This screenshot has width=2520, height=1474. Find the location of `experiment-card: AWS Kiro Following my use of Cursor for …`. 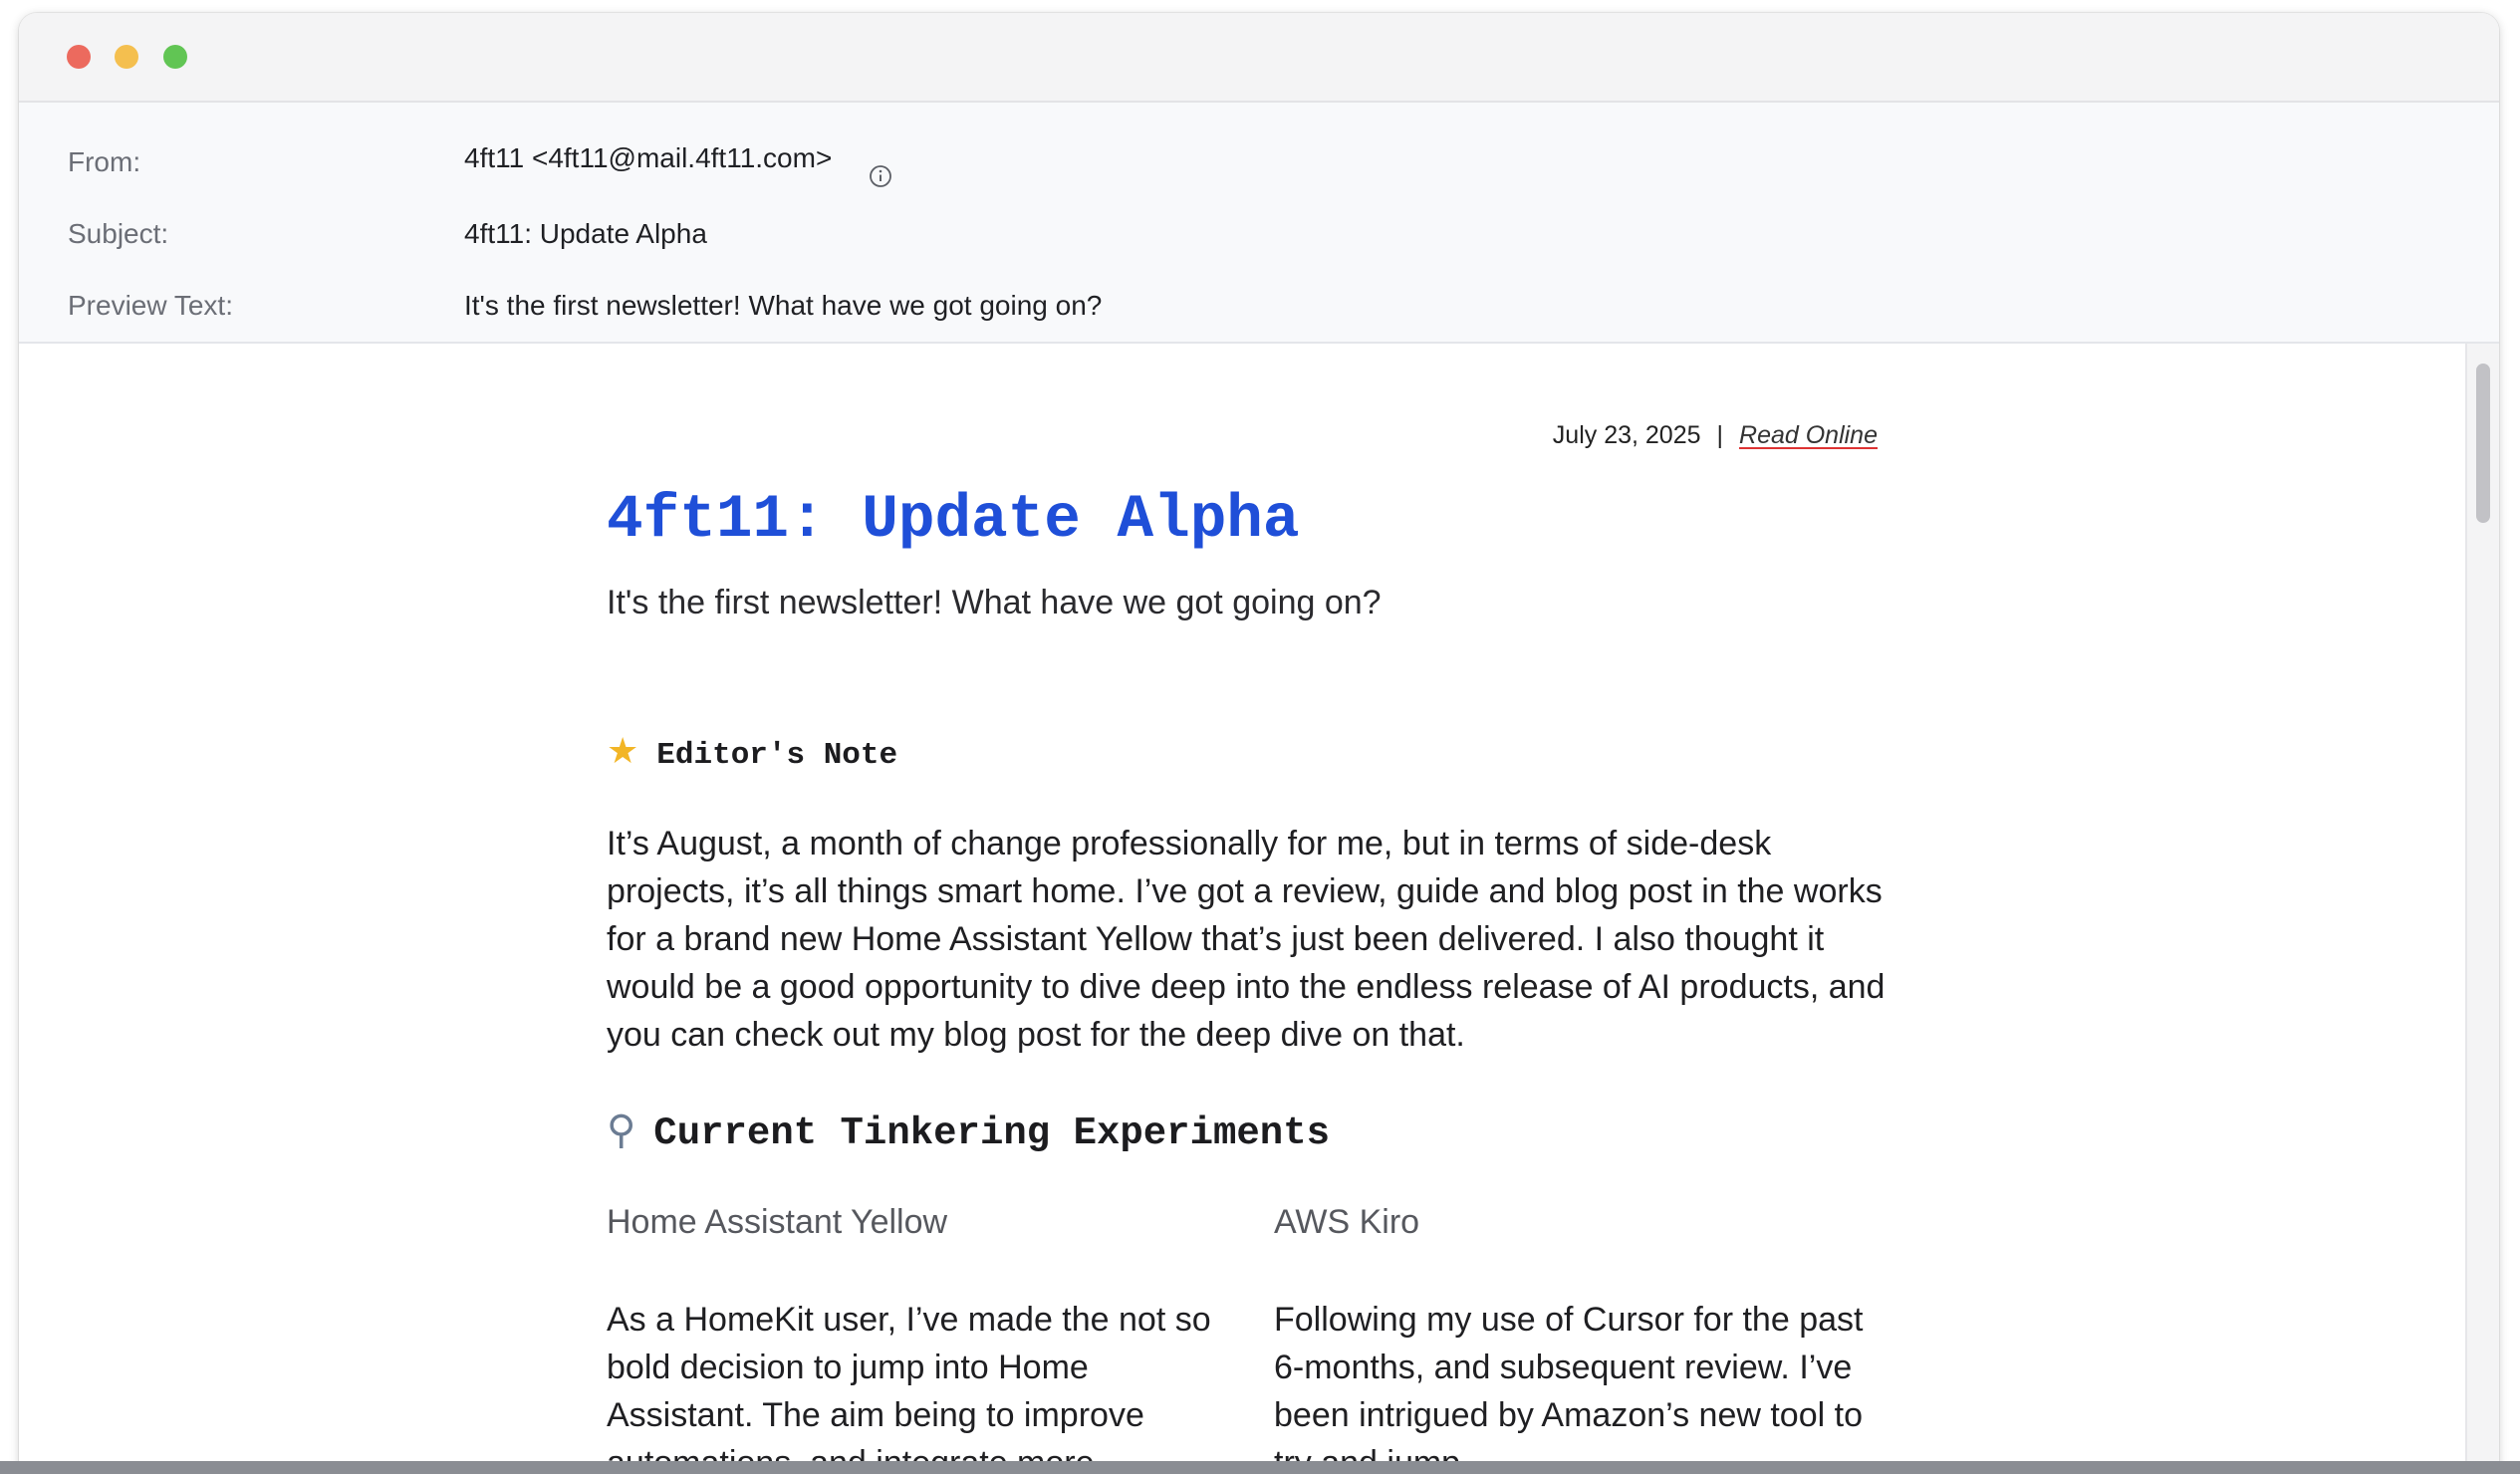

experiment-card: AWS Kiro Following my use of Cursor for … is located at coordinates (1582, 1337).